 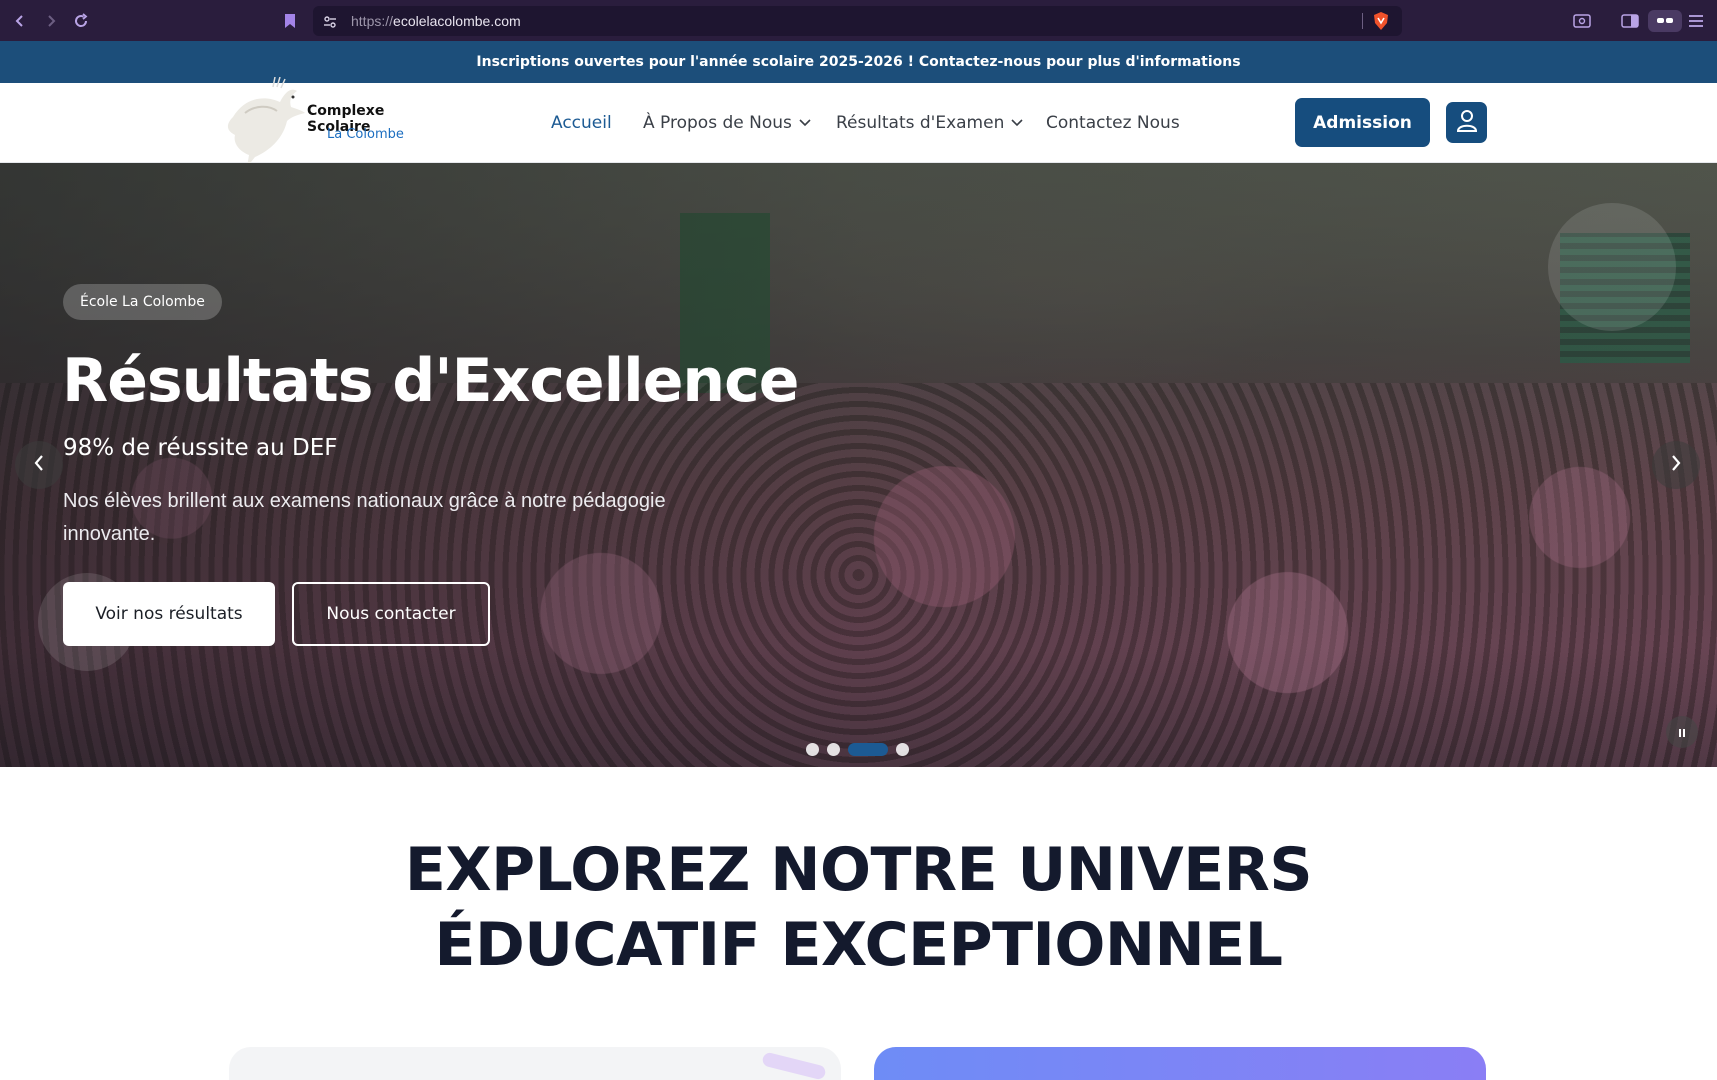 I want to click on nav-item-contact: Contactez Nous, so click(x=1113, y=123).